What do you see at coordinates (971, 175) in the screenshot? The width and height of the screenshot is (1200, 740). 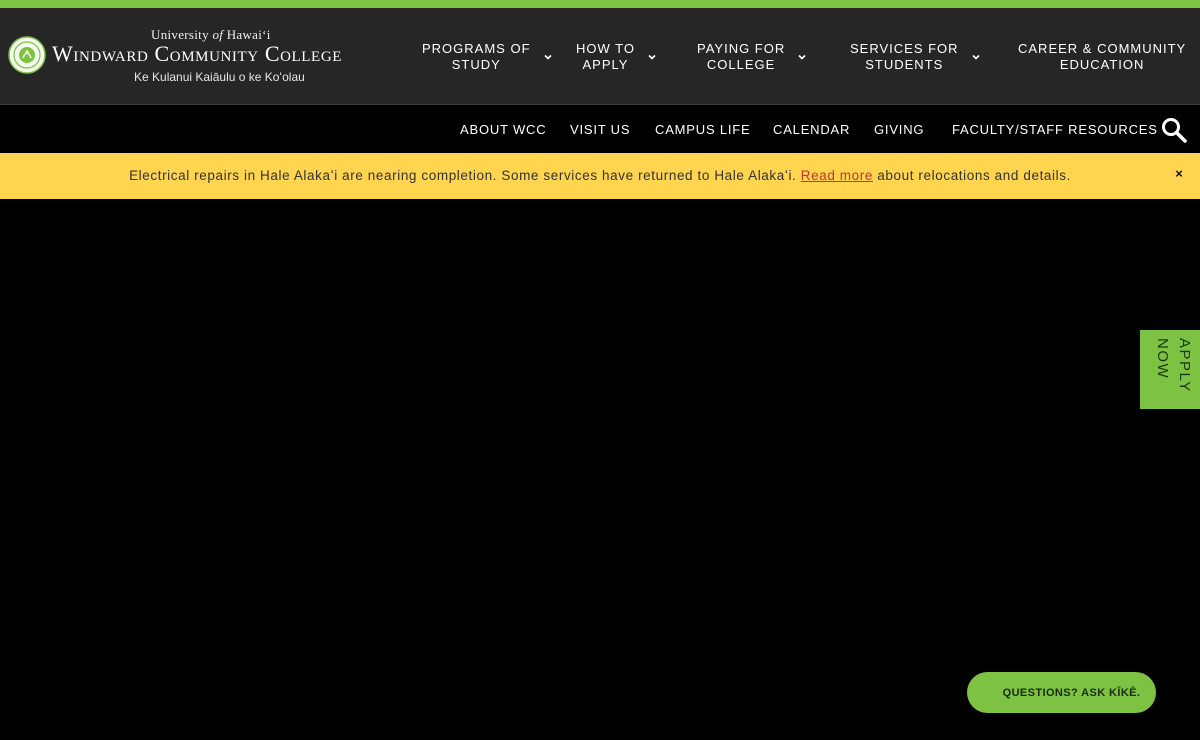 I see `alert-text-after: about relocations and details.` at bounding box center [971, 175].